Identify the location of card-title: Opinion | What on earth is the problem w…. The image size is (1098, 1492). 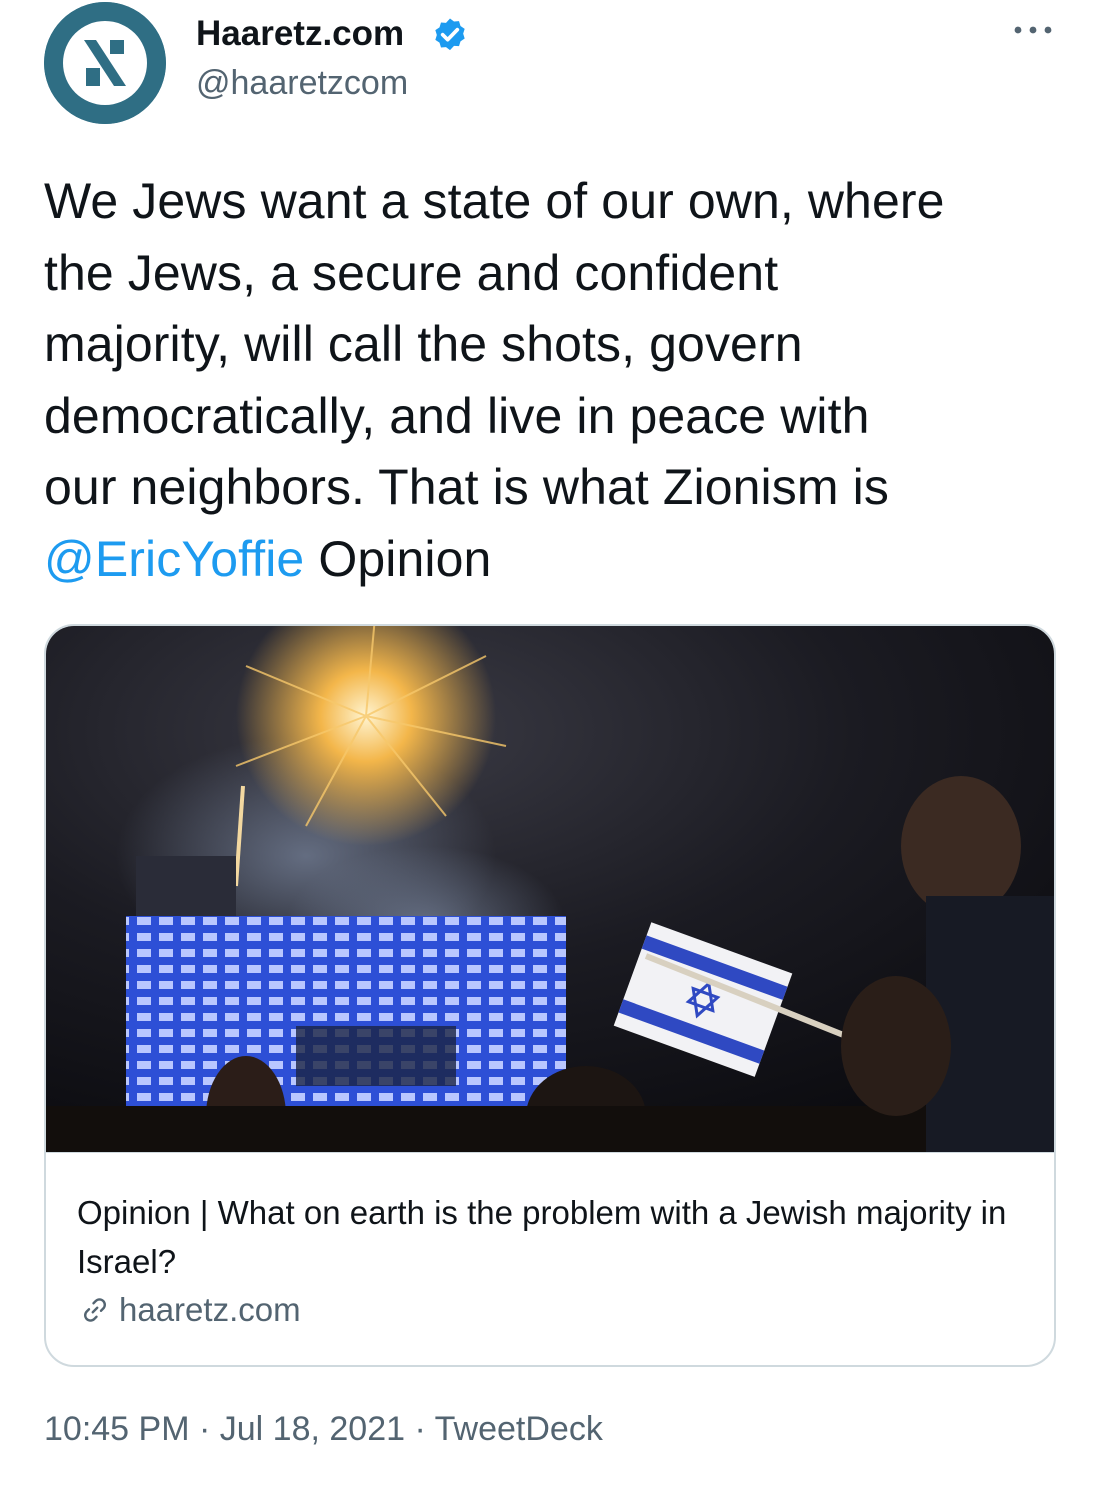
(552, 1237).